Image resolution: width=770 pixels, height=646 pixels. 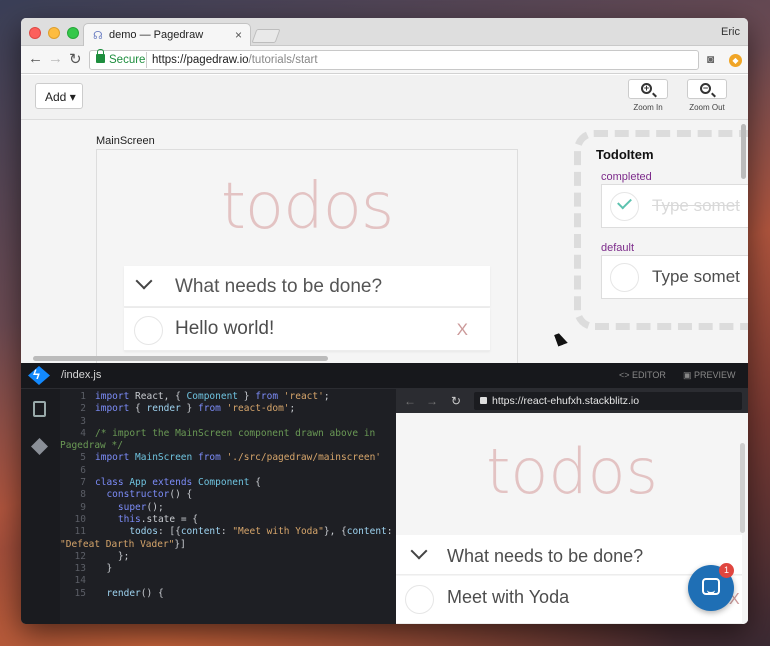 I want to click on files-icon, so click(x=39, y=409).